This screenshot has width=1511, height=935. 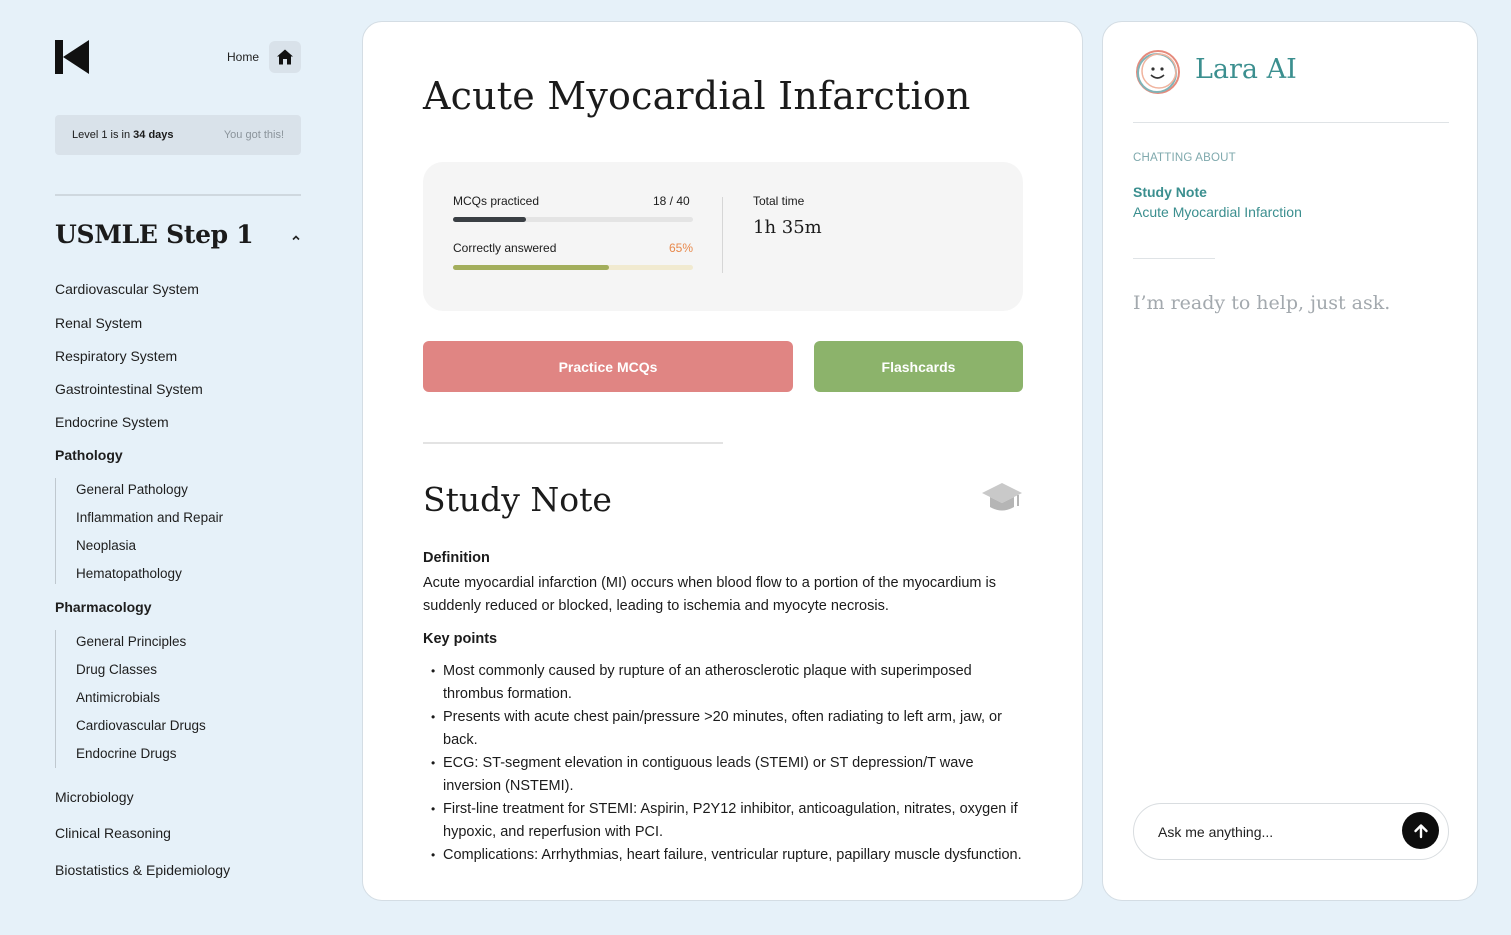 I want to click on level-countdown-text: Level 1 is in 34 days, so click(x=123, y=135).